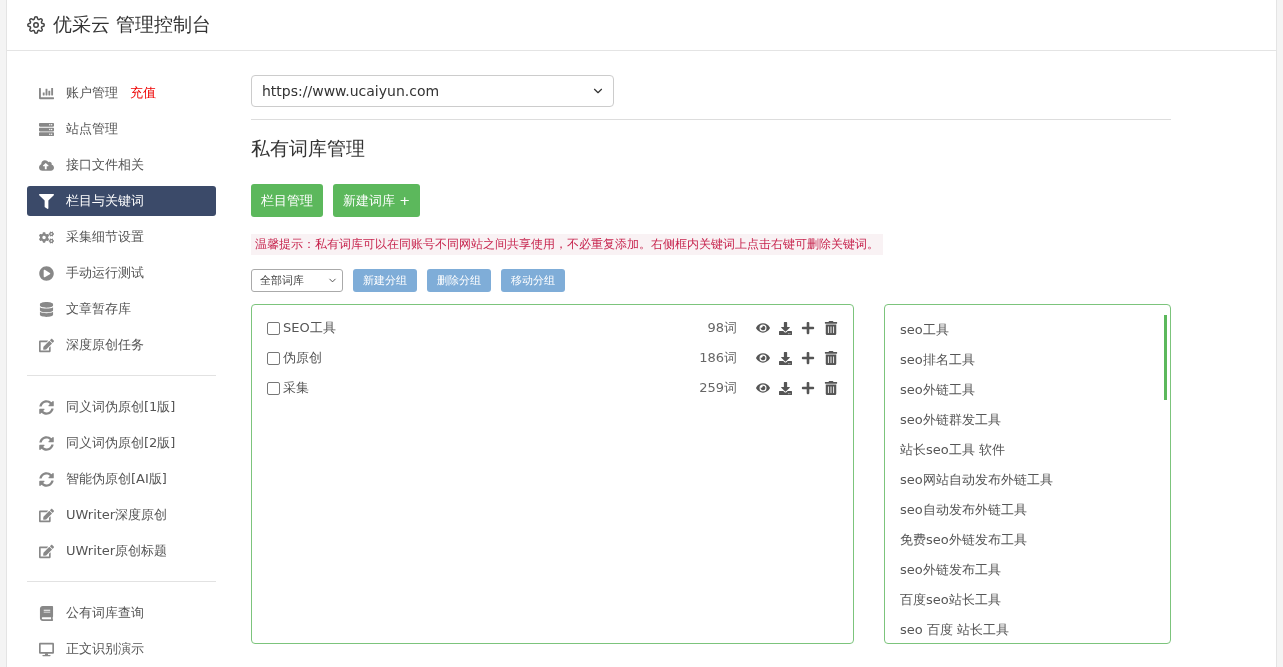 This screenshot has width=1283, height=667. What do you see at coordinates (105, 165) in the screenshot?
I see `sidebar-label: 接口文件相关` at bounding box center [105, 165].